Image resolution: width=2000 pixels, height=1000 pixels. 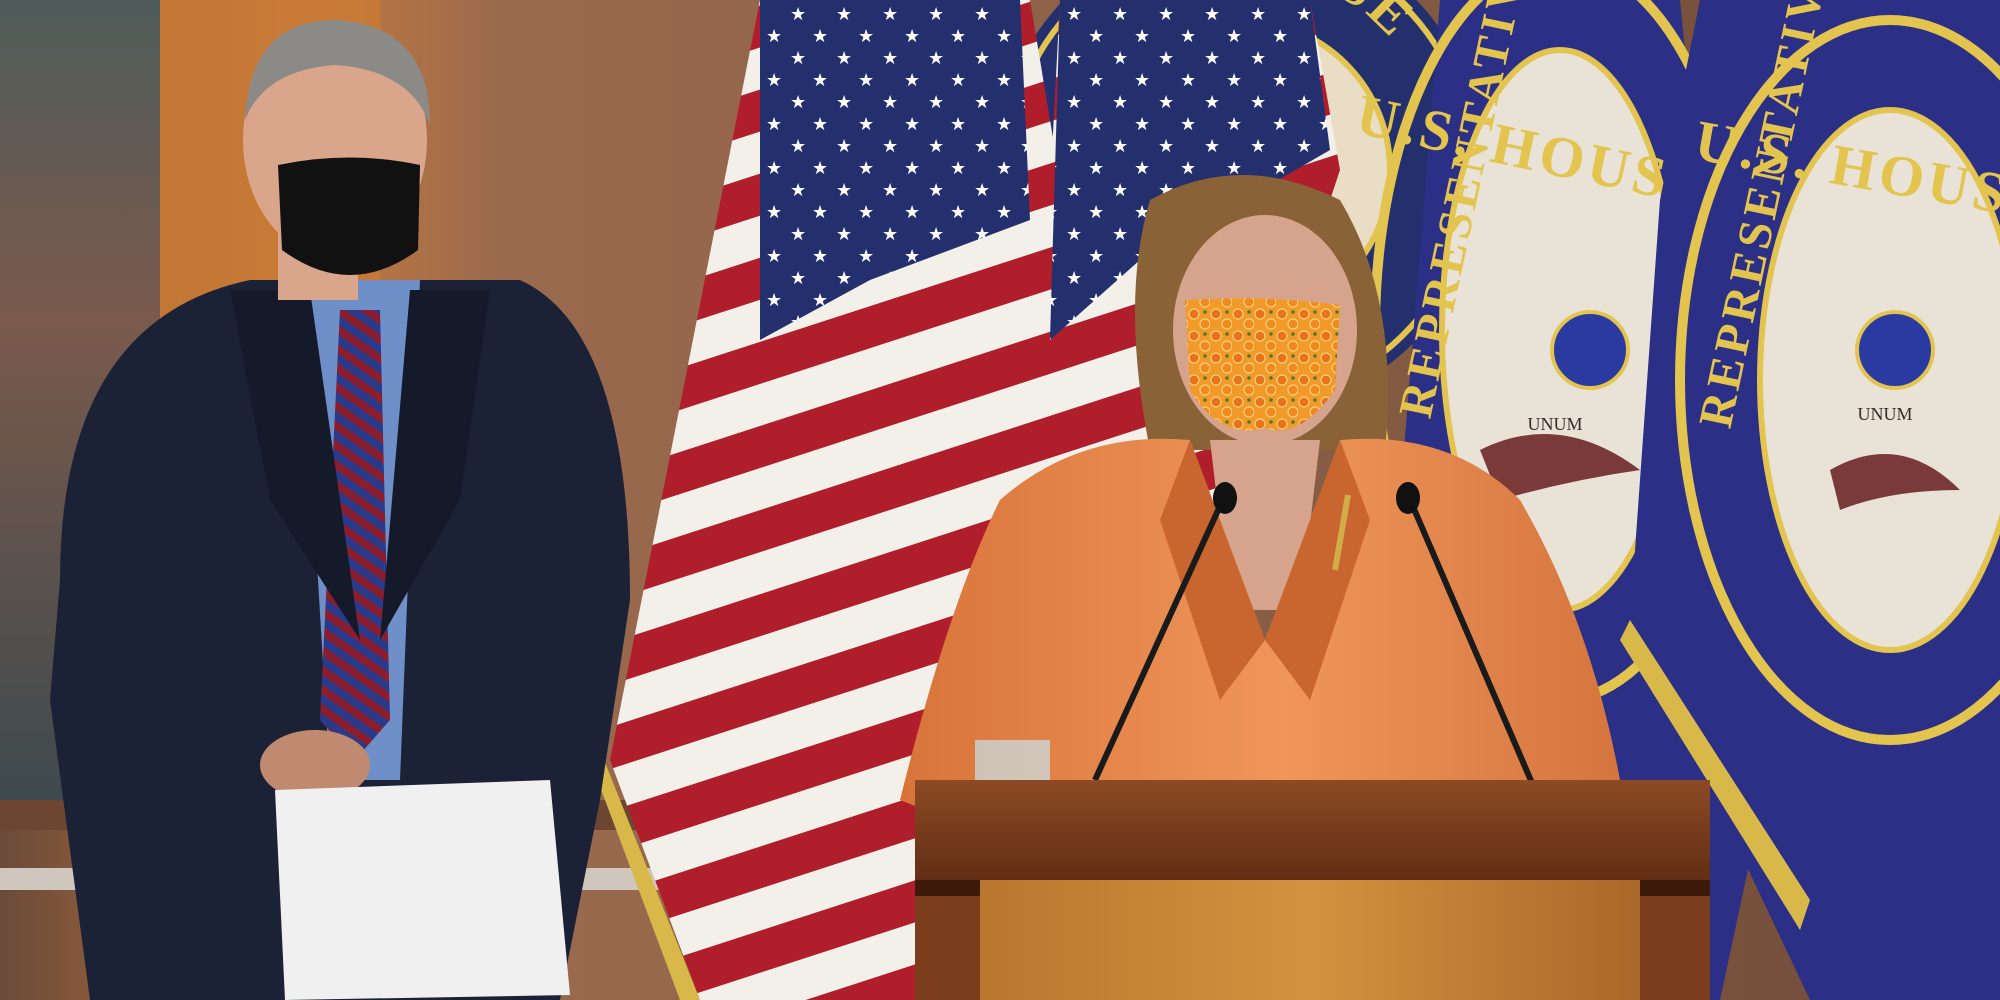 What do you see at coordinates (1312, 835) in the screenshot?
I see `podium-top` at bounding box center [1312, 835].